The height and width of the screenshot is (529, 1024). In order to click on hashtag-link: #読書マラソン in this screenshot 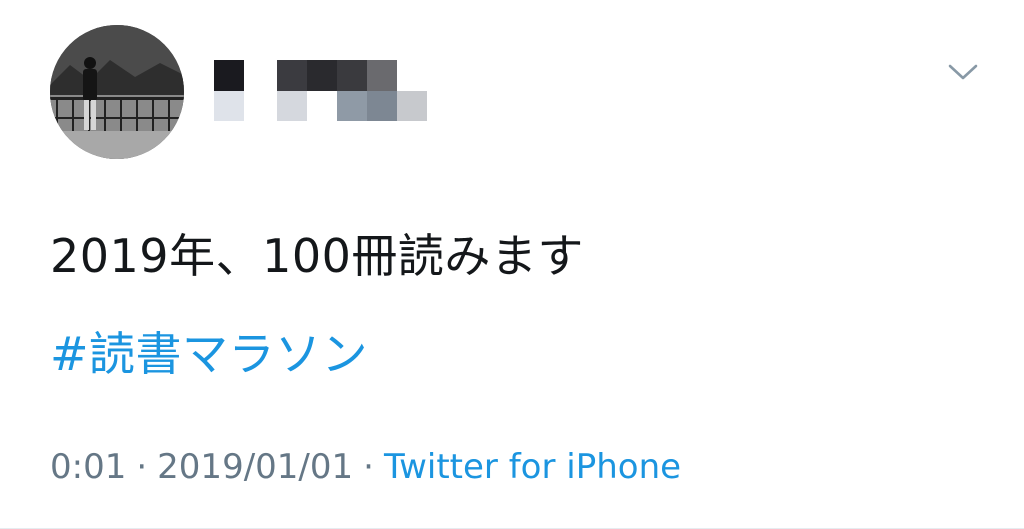, I will do `click(209, 354)`.